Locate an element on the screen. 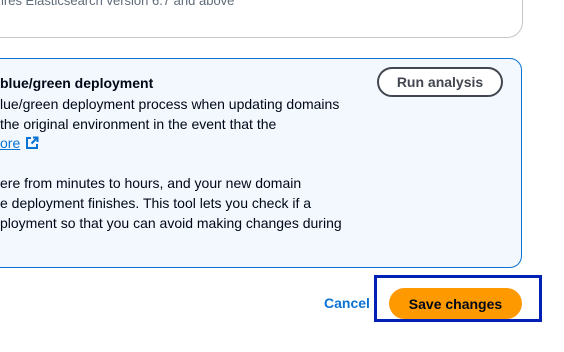 This screenshot has height=352, width=564. save-changes-button: Save changes is located at coordinates (455, 303).